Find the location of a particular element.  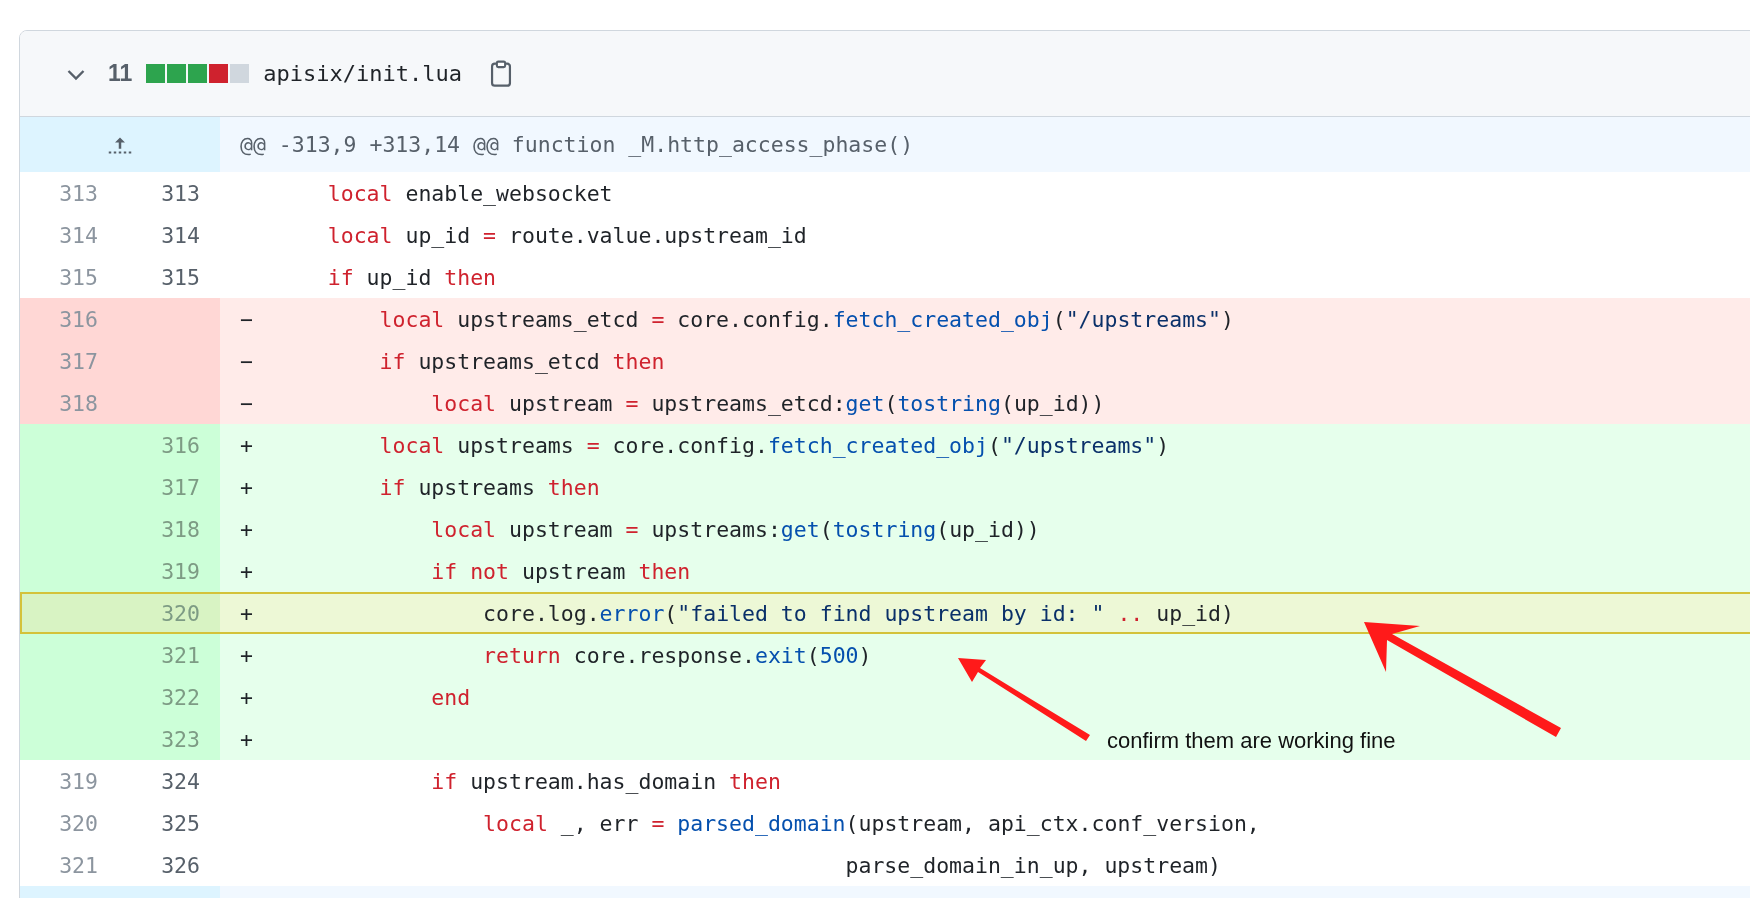

clipboard-icon is located at coordinates (501, 73).